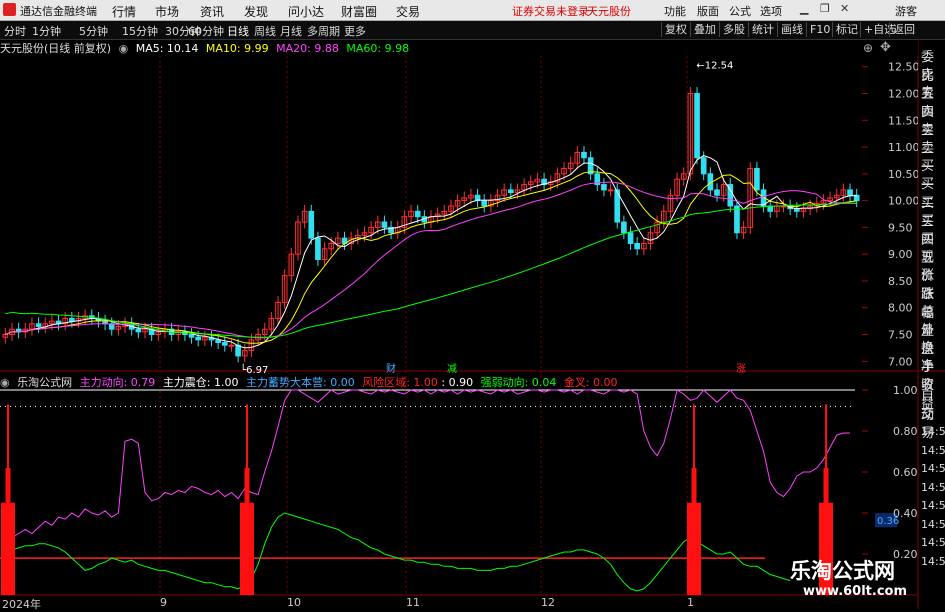 The height and width of the screenshot is (612, 945). What do you see at coordinates (398, 552) in the screenshot?
I see `qiangruo-dongxiang-line` at bounding box center [398, 552].